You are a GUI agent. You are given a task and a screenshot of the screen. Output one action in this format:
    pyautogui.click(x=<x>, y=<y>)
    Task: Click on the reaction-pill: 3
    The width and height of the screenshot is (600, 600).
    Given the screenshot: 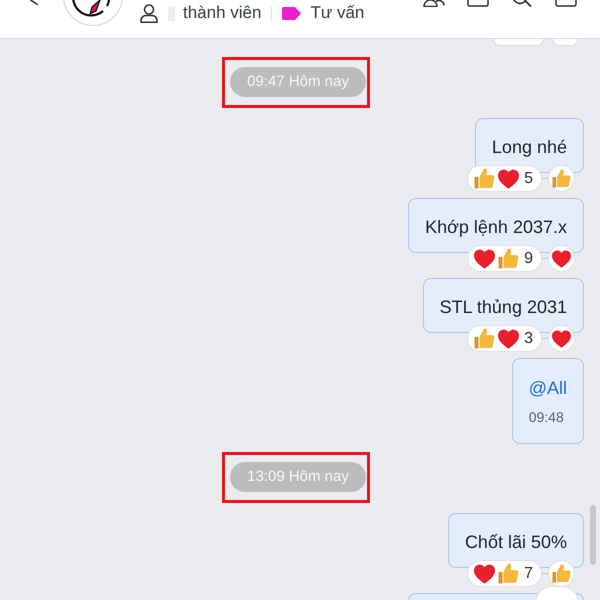 What is the action you would take?
    pyautogui.click(x=504, y=338)
    